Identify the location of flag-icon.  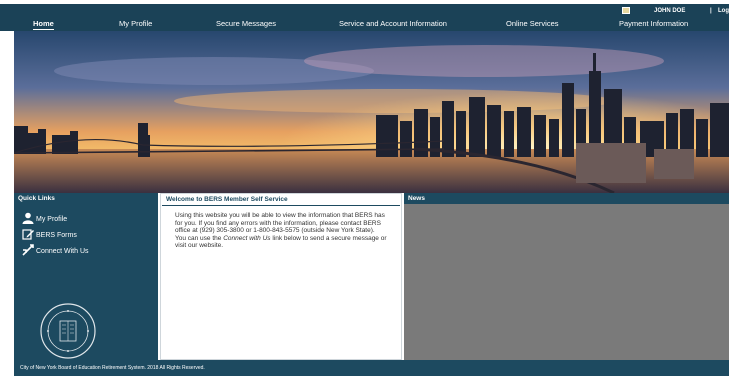
(626, 10).